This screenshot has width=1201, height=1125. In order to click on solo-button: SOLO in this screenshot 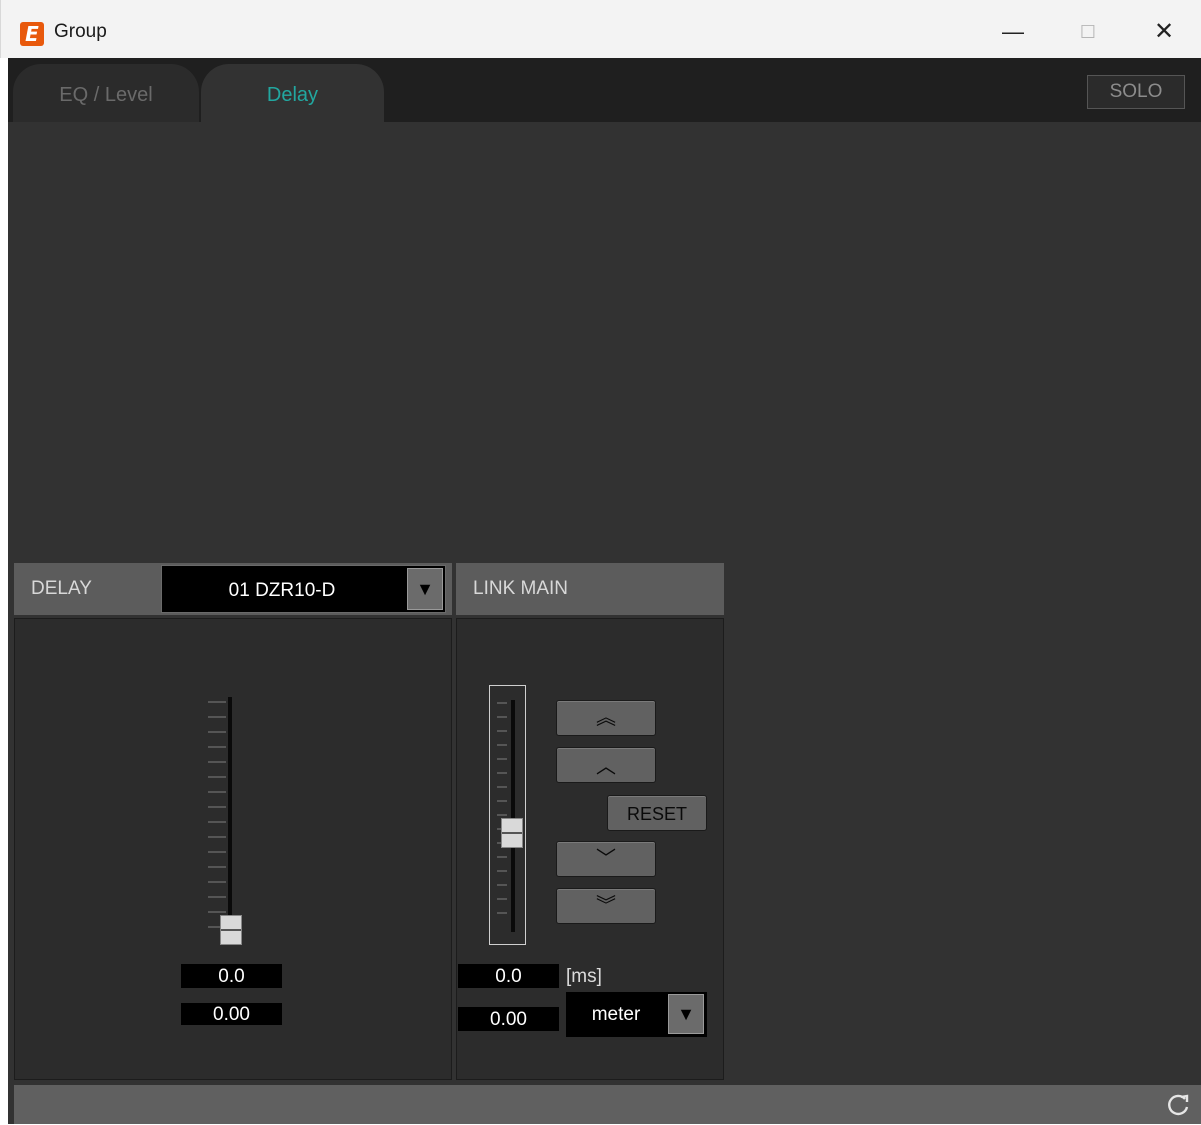, I will do `click(1136, 92)`.